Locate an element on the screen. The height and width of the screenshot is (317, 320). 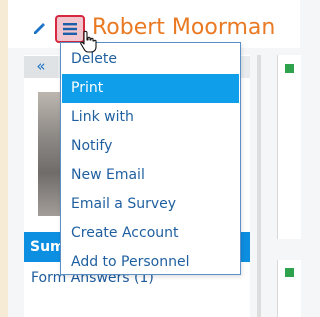
menu-item-print: Print is located at coordinates (150, 88).